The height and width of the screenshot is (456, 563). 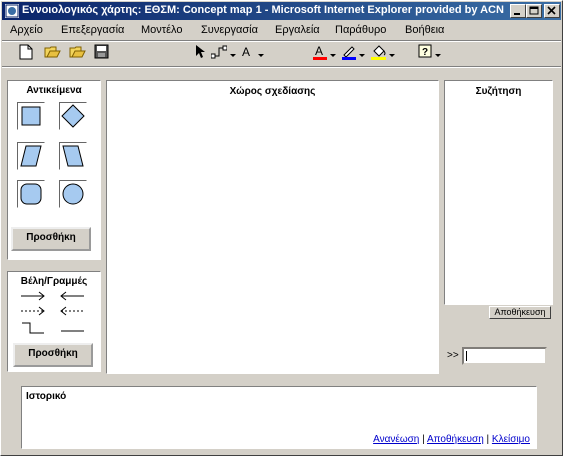 What do you see at coordinates (72, 297) in the screenshot?
I see `arrow-left-solid` at bounding box center [72, 297].